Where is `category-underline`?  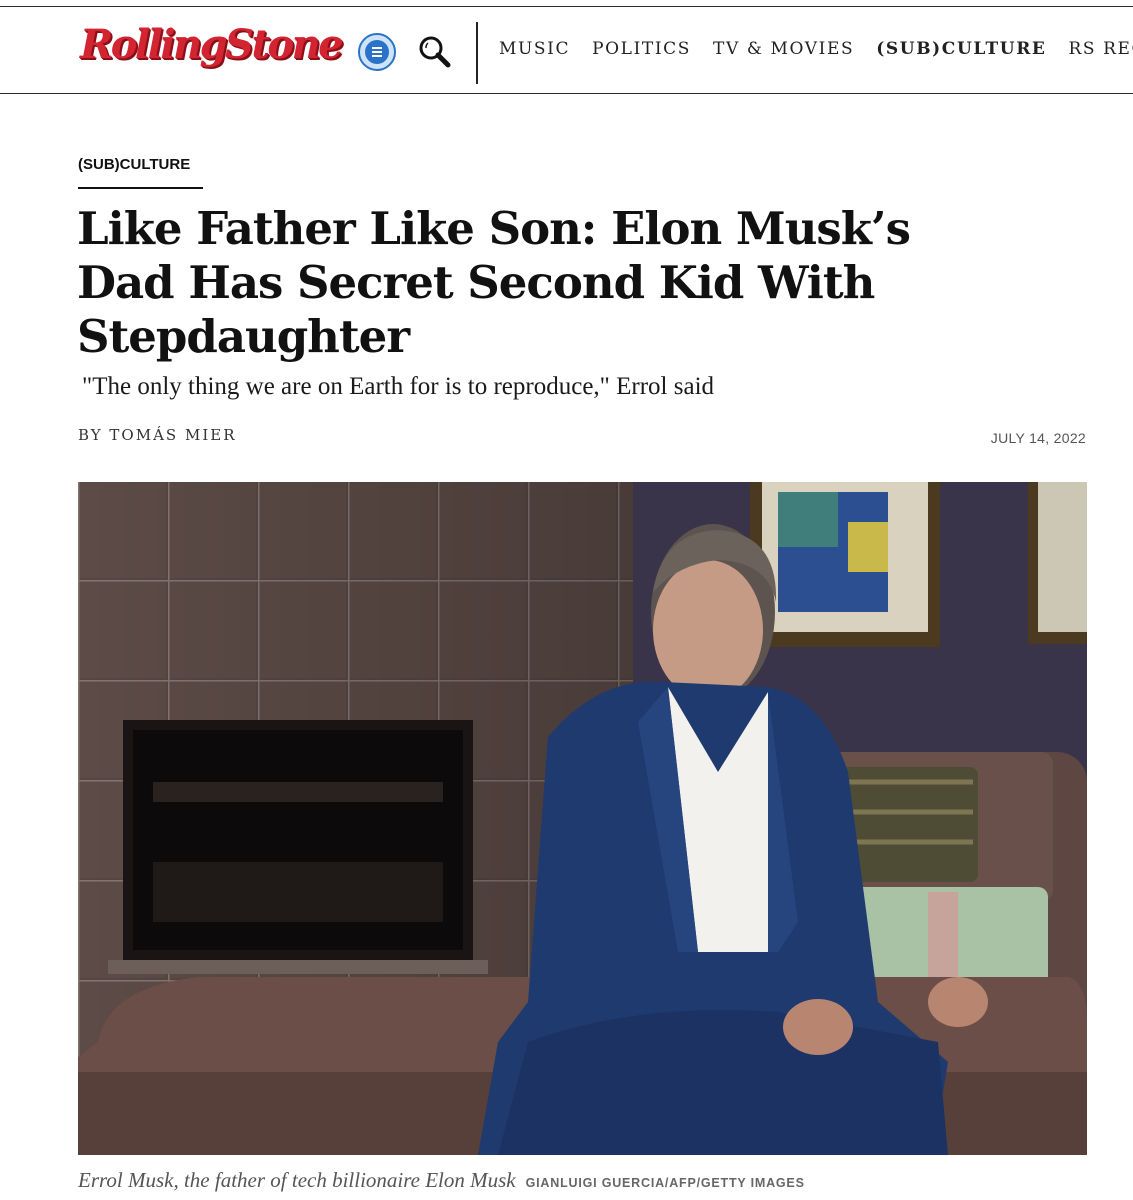 category-underline is located at coordinates (140, 188).